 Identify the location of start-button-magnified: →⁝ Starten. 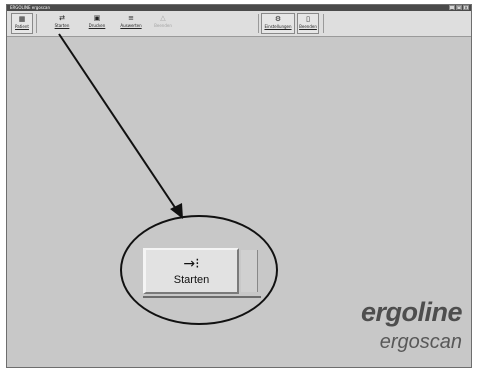
(191, 271).